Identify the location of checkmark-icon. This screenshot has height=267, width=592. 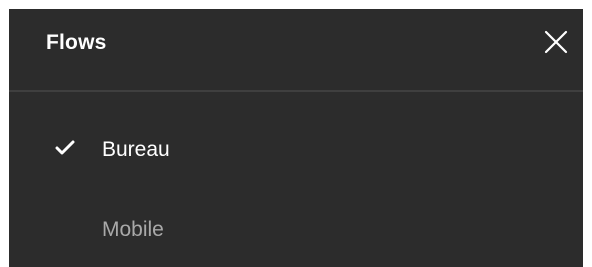
(65, 148).